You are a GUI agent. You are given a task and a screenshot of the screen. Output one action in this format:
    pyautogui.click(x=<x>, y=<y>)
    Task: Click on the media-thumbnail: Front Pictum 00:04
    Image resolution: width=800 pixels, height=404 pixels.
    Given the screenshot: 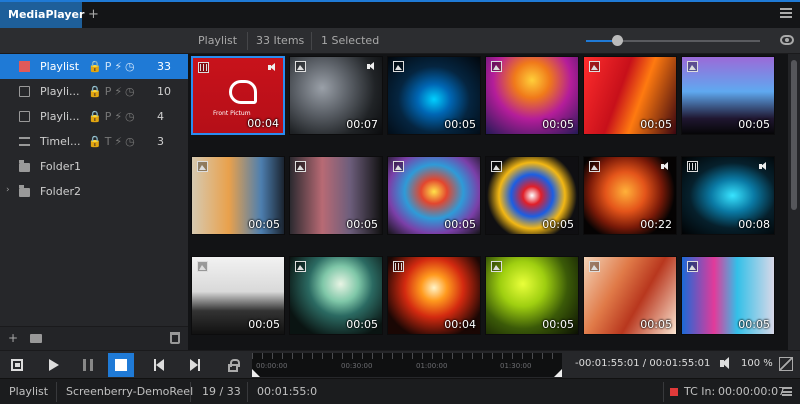 What is the action you would take?
    pyautogui.click(x=238, y=95)
    